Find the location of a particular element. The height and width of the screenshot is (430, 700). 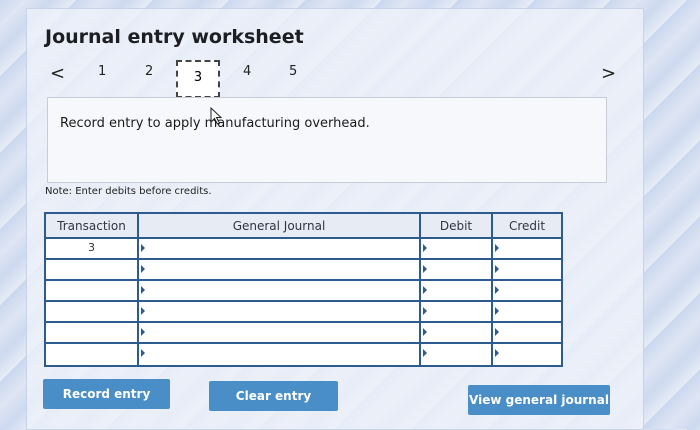

header-debit: Debit is located at coordinates (456, 226).